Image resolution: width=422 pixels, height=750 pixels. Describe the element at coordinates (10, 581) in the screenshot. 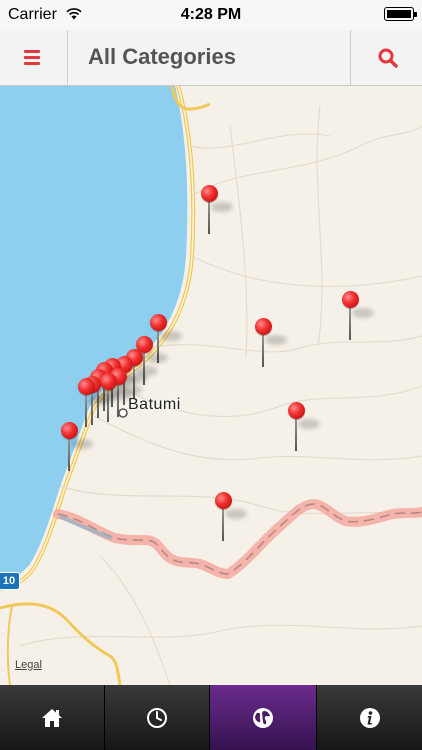

I see `road-shield: 10` at that location.